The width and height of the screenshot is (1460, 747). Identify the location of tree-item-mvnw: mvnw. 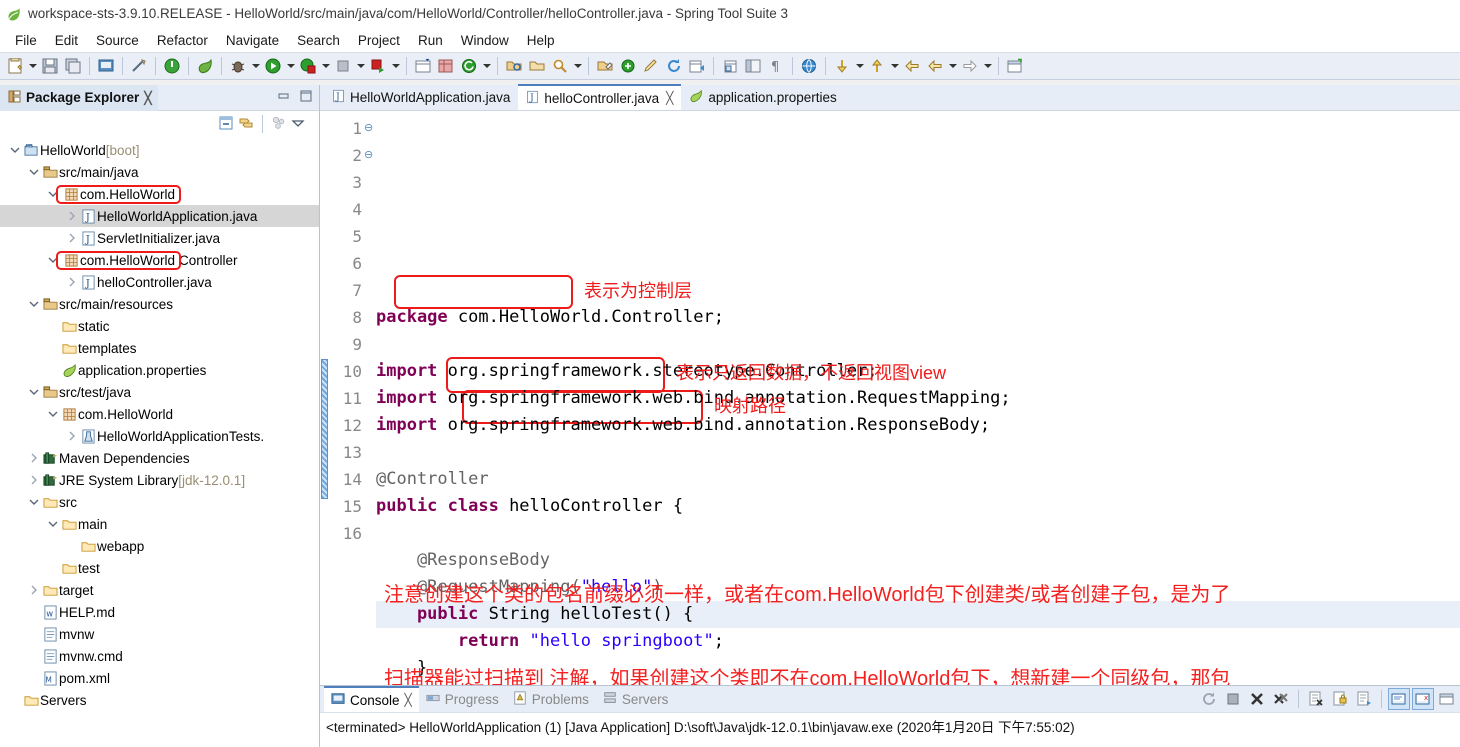
(159, 634).